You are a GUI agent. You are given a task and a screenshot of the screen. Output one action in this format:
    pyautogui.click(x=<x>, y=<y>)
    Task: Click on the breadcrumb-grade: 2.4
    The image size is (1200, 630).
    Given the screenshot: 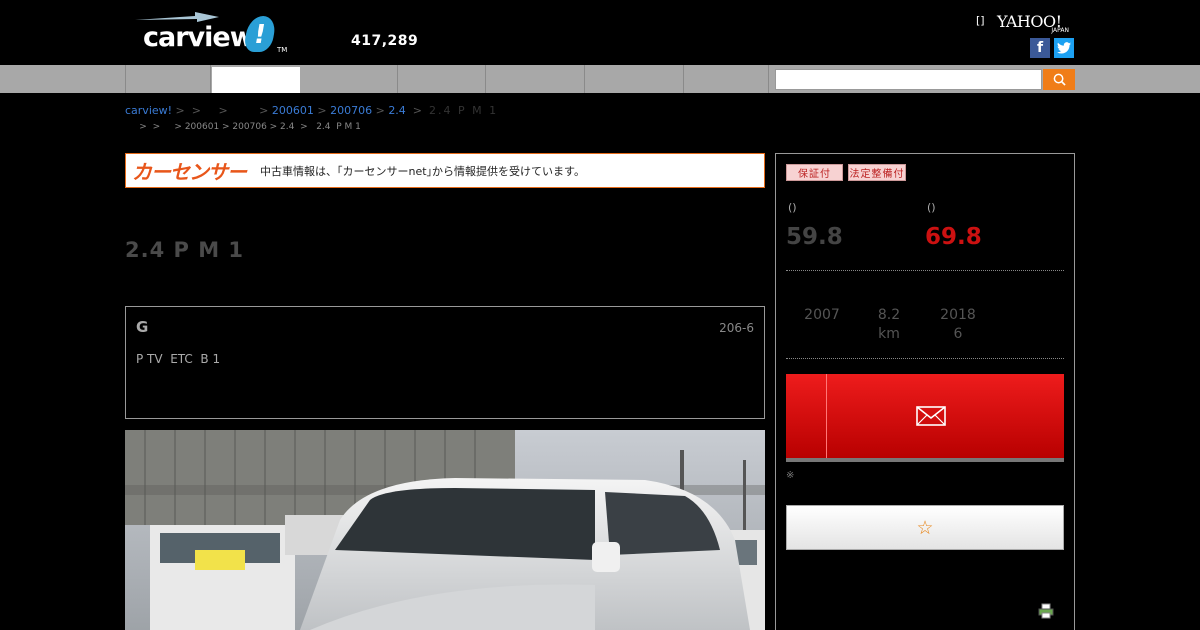 What is the action you would take?
    pyautogui.click(x=397, y=110)
    